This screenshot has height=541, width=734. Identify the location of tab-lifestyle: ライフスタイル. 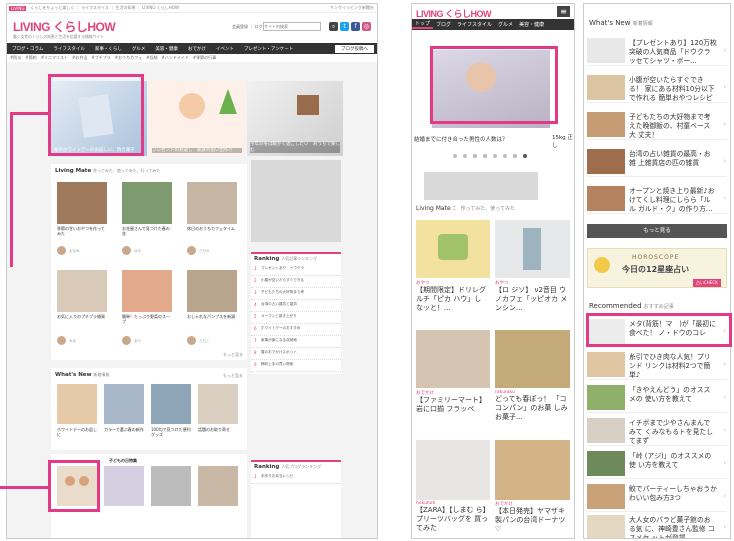
(474, 24).